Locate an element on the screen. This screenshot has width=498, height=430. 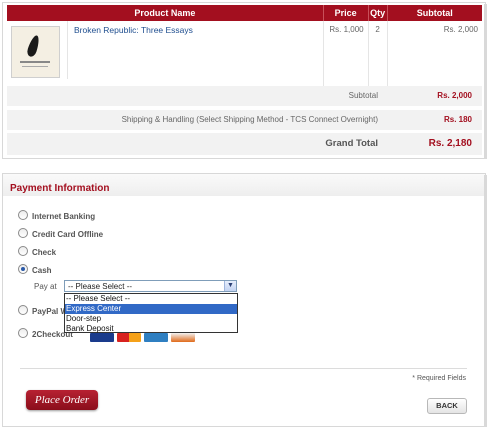
required-fields-note: * Required Fields is located at coordinates (439, 378).